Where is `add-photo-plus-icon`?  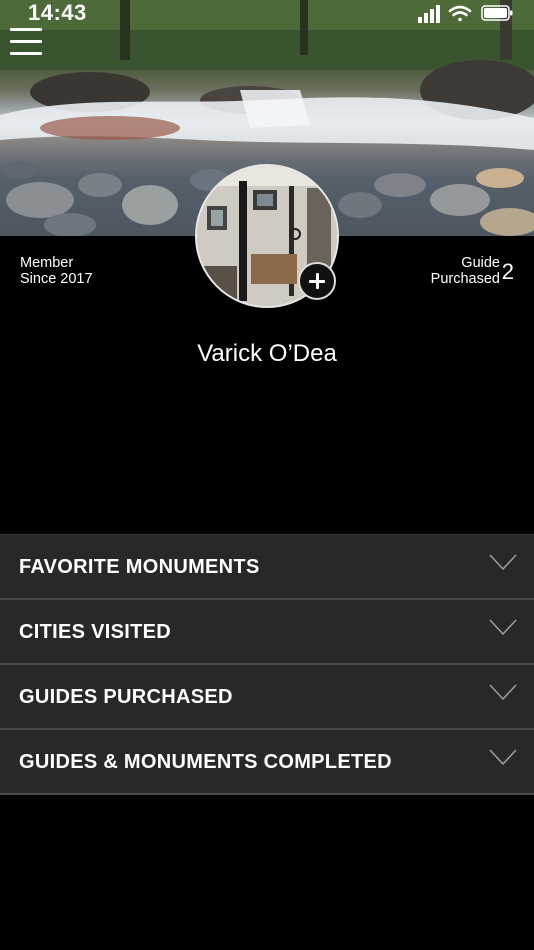 add-photo-plus-icon is located at coordinates (317, 281).